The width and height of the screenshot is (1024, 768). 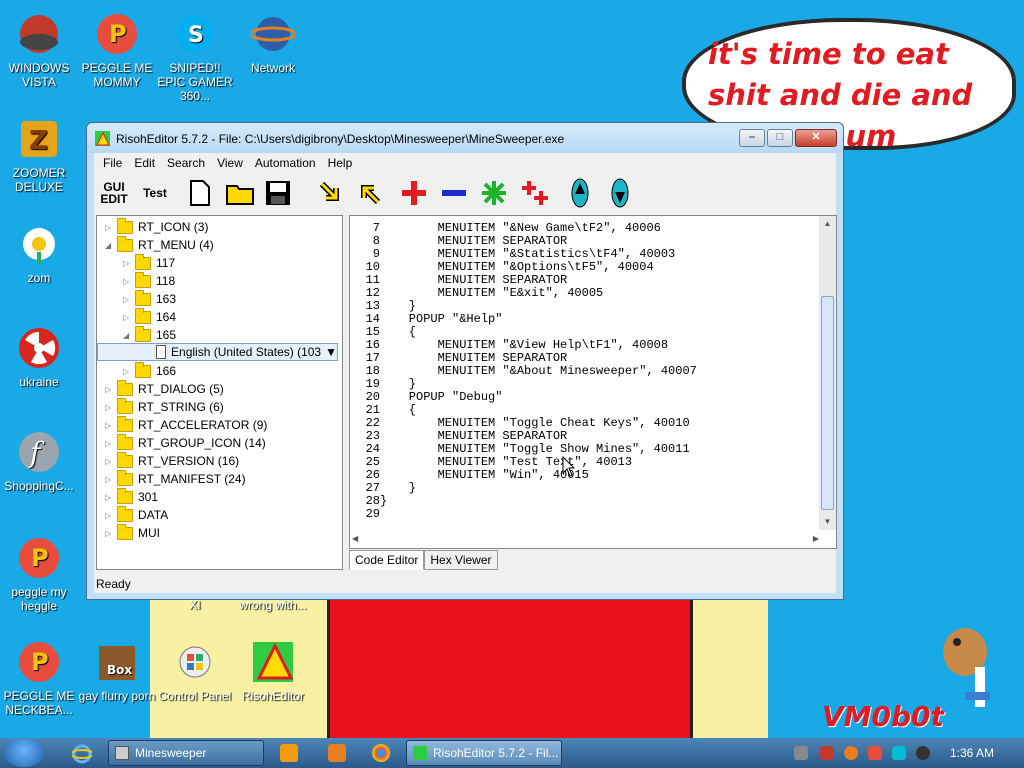 What do you see at coordinates (780, 138) in the screenshot?
I see `maximize-button: □` at bounding box center [780, 138].